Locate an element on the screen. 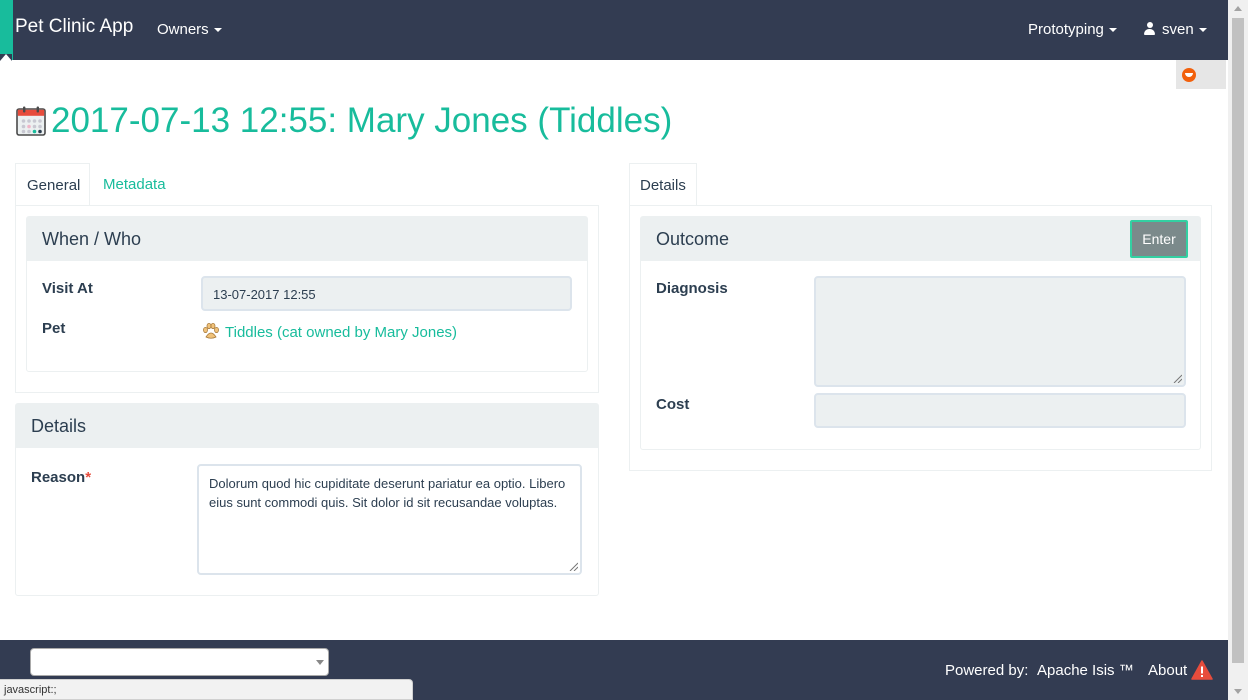 The image size is (1248, 700). pet-link: Tiddles (cat owned by Mary Jones) is located at coordinates (329, 331).